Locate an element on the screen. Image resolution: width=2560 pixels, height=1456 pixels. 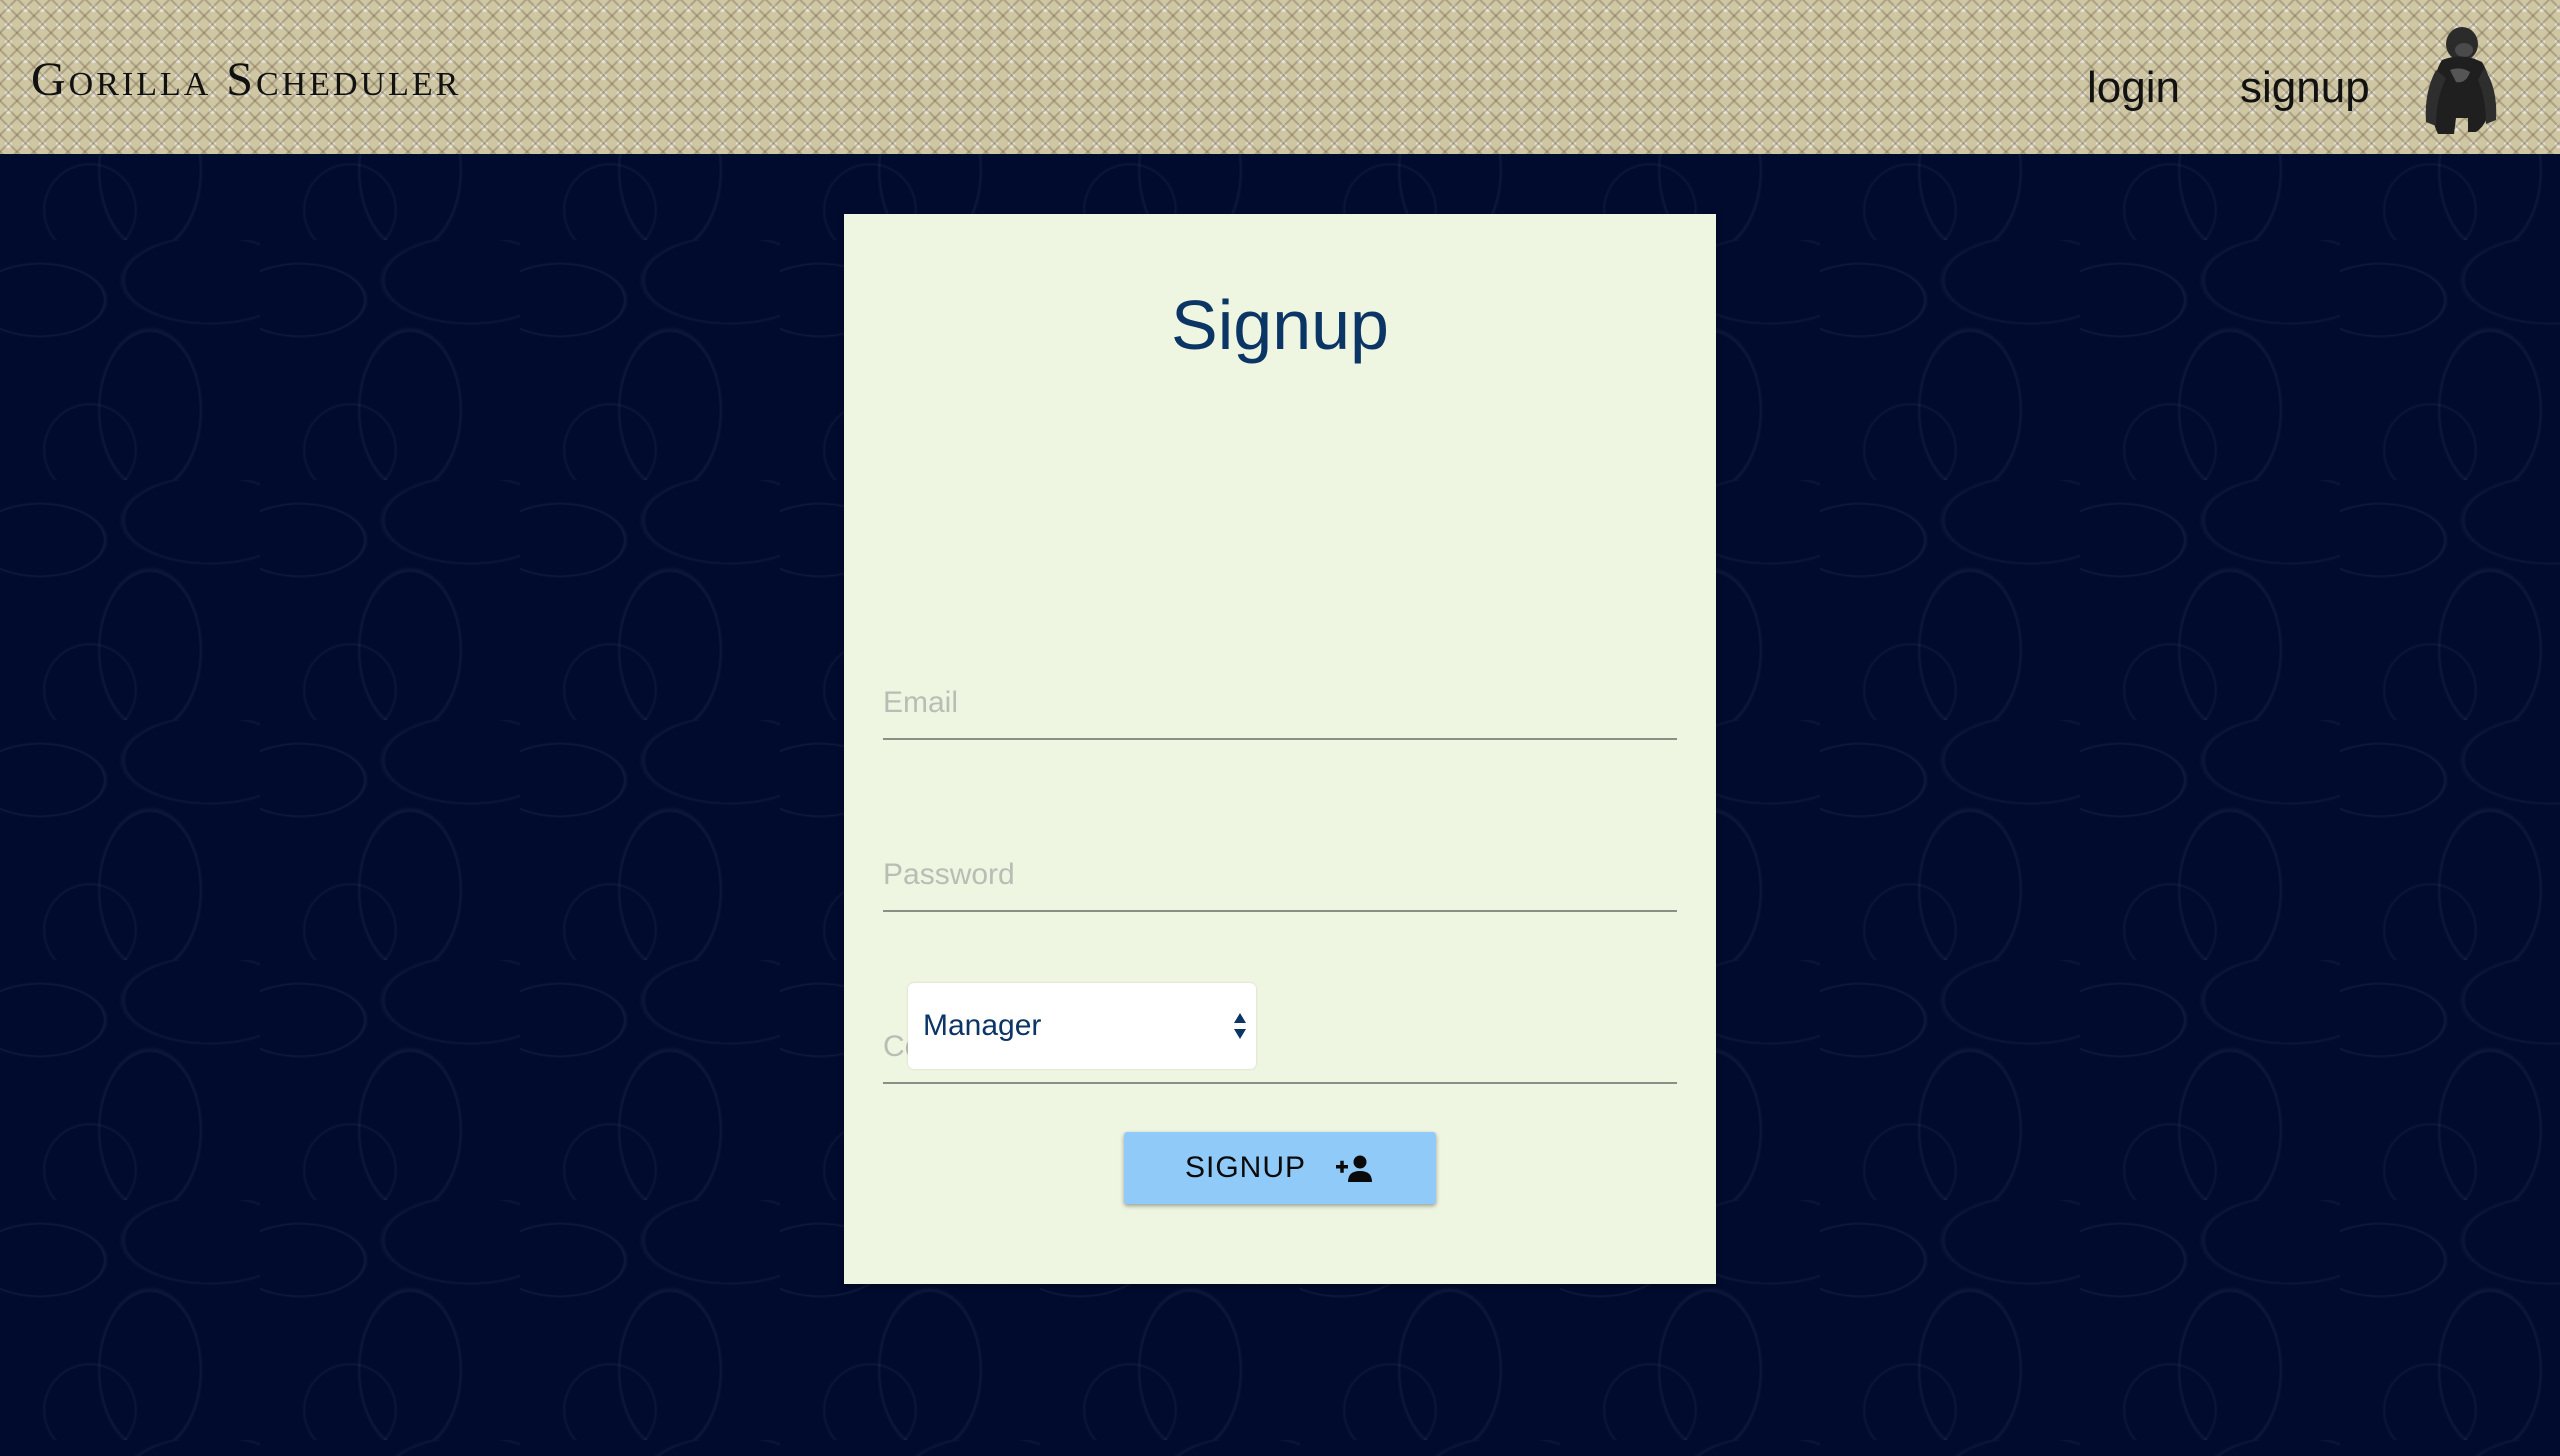
signup-button: SIGNUP is located at coordinates (1280, 1168).